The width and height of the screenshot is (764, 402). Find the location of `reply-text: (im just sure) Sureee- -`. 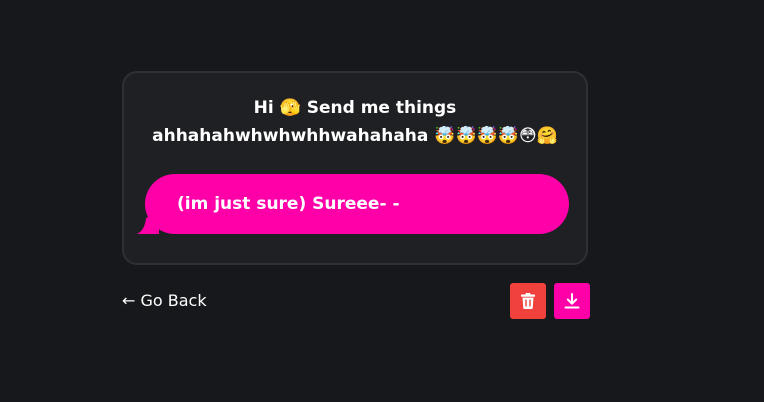

reply-text: (im just sure) Sureee- - is located at coordinates (288, 204).